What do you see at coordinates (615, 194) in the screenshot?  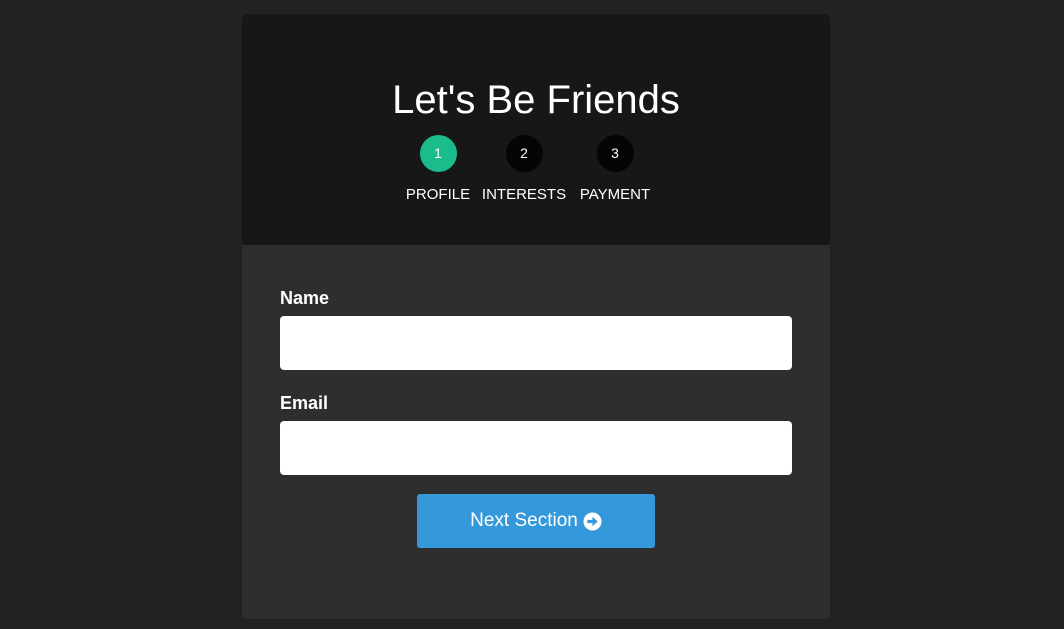 I see `step-label: PAYMENT` at bounding box center [615, 194].